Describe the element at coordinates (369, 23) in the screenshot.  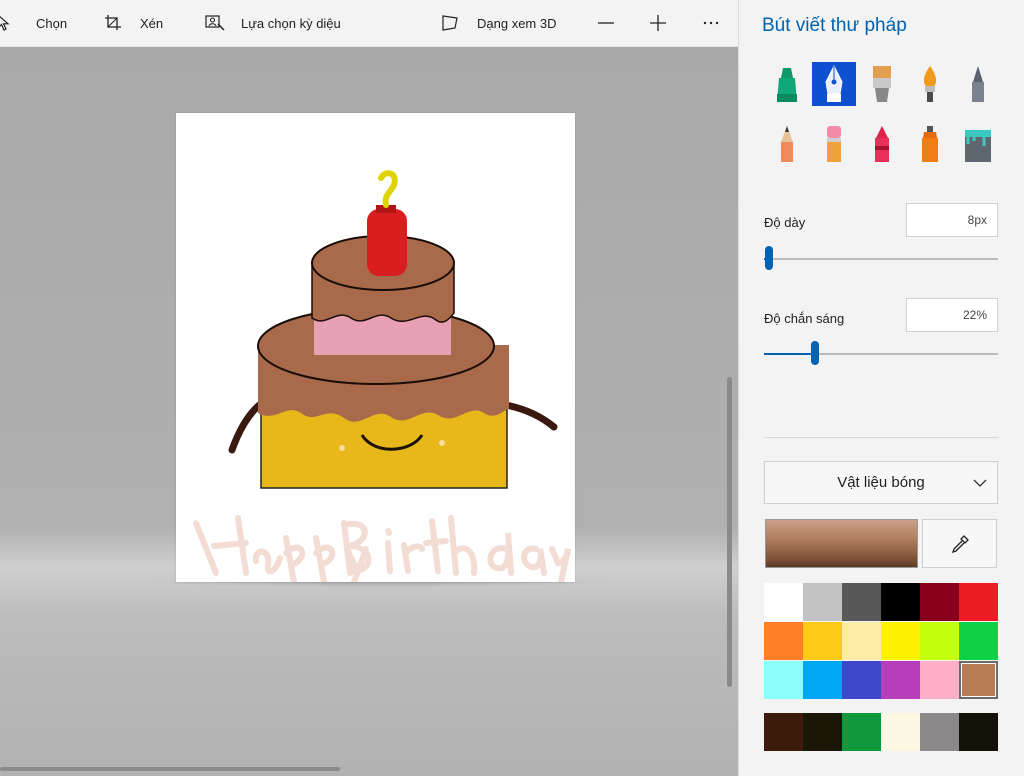
I see `top-toolbar: Chọn Xén Lựa chọn kỳ diệu Dạng xem 3D` at that location.